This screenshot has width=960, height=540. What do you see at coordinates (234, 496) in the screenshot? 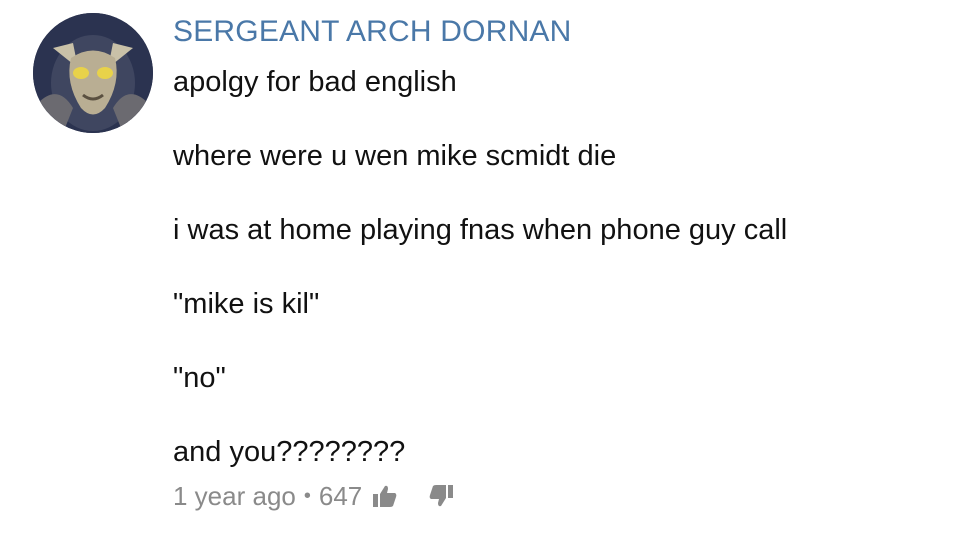
I see `comment-timestamp: 1 year ago` at bounding box center [234, 496].